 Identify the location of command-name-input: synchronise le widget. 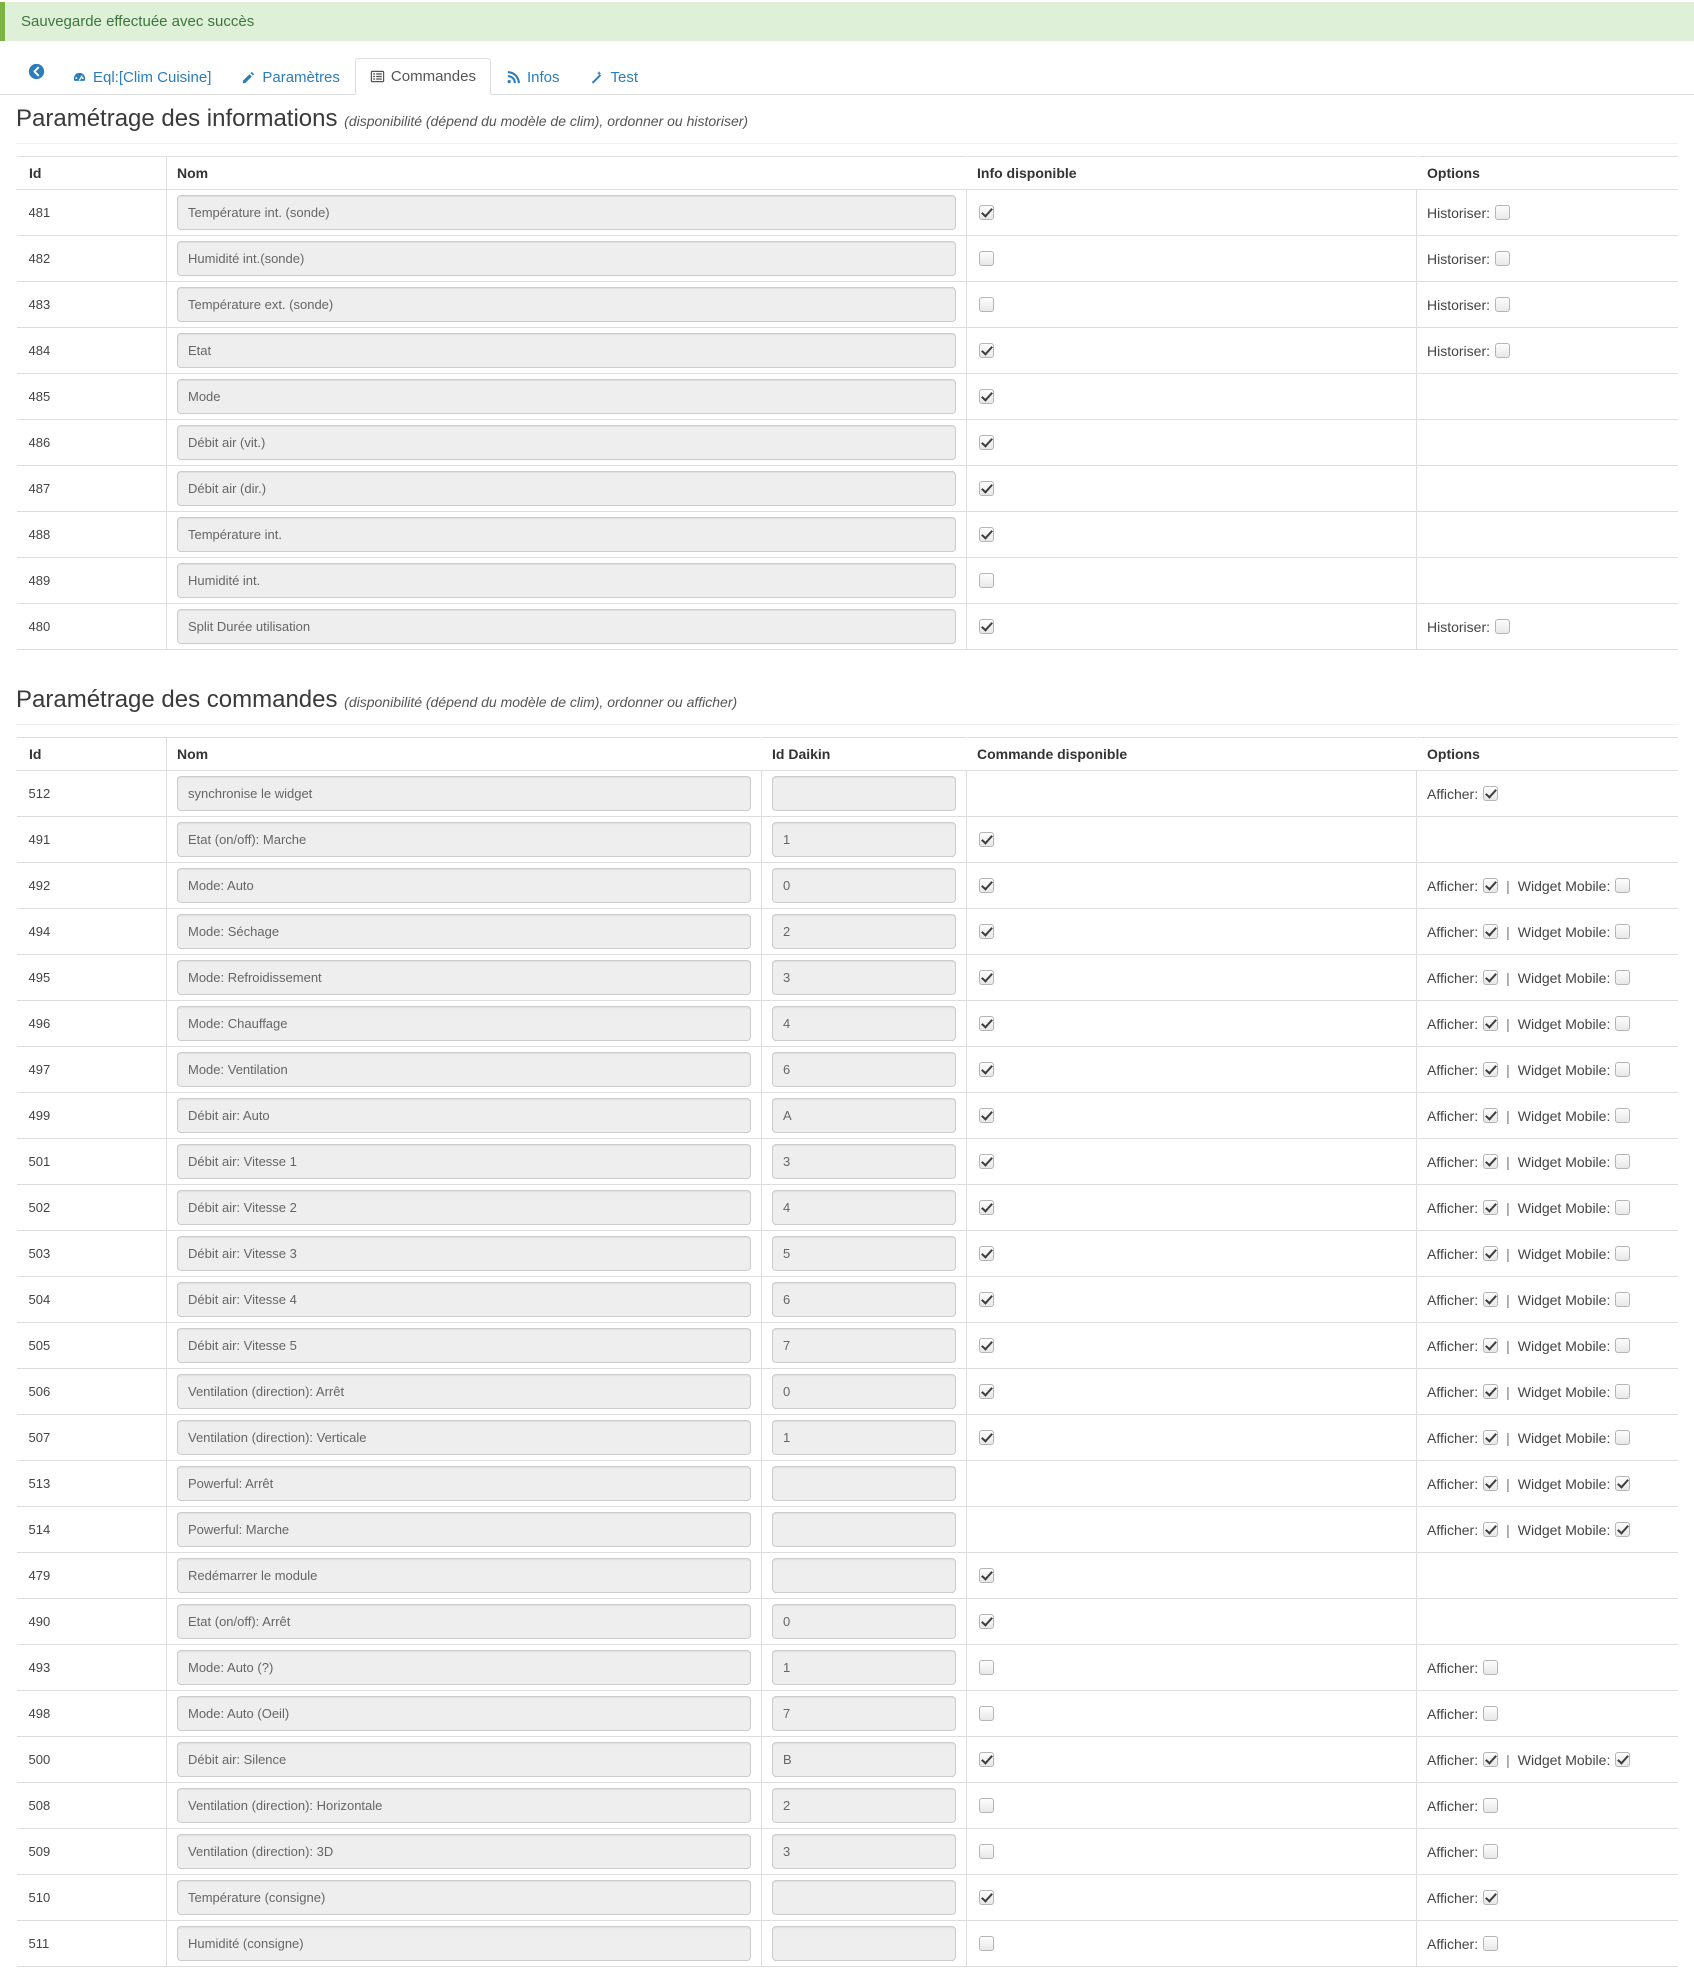
(464, 793).